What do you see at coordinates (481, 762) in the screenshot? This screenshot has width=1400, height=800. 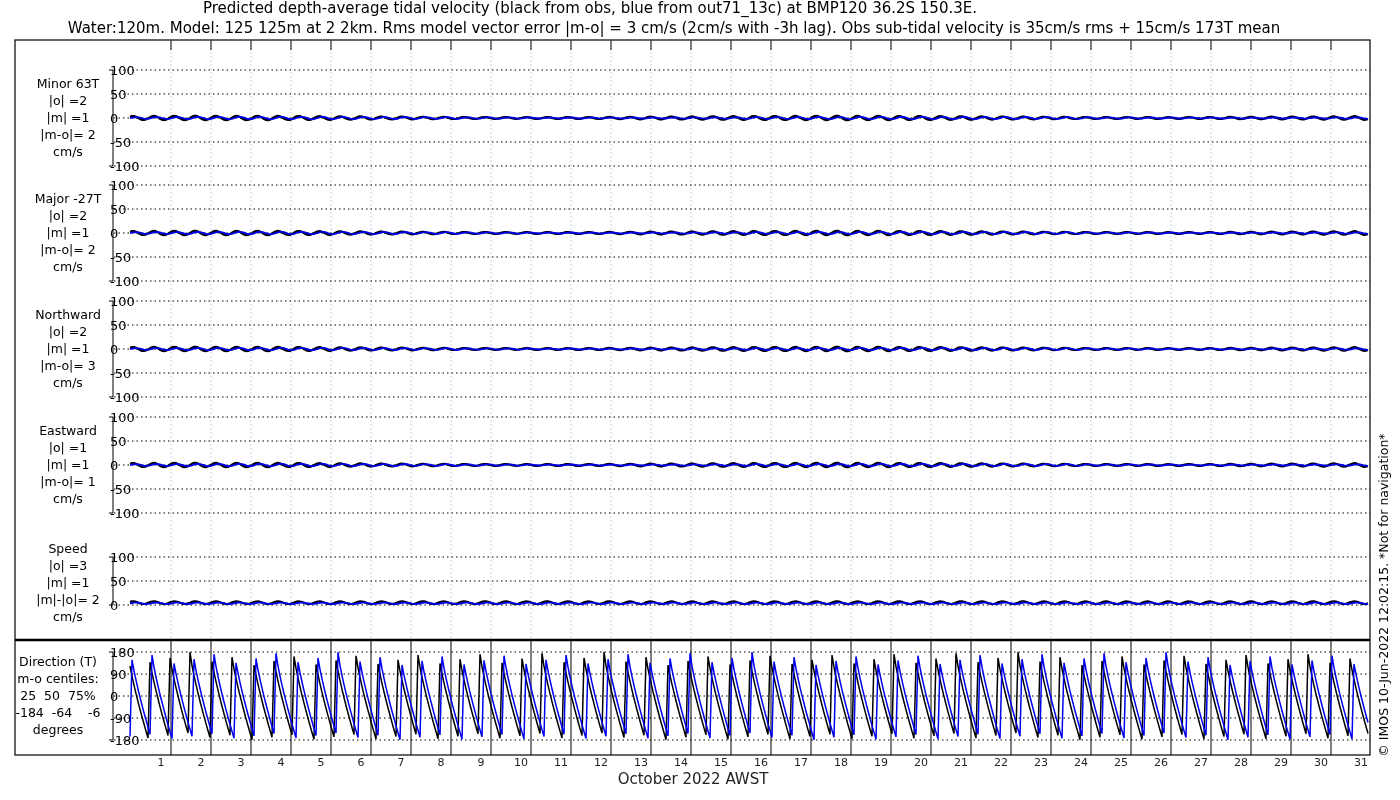 I see `day-label: 9` at bounding box center [481, 762].